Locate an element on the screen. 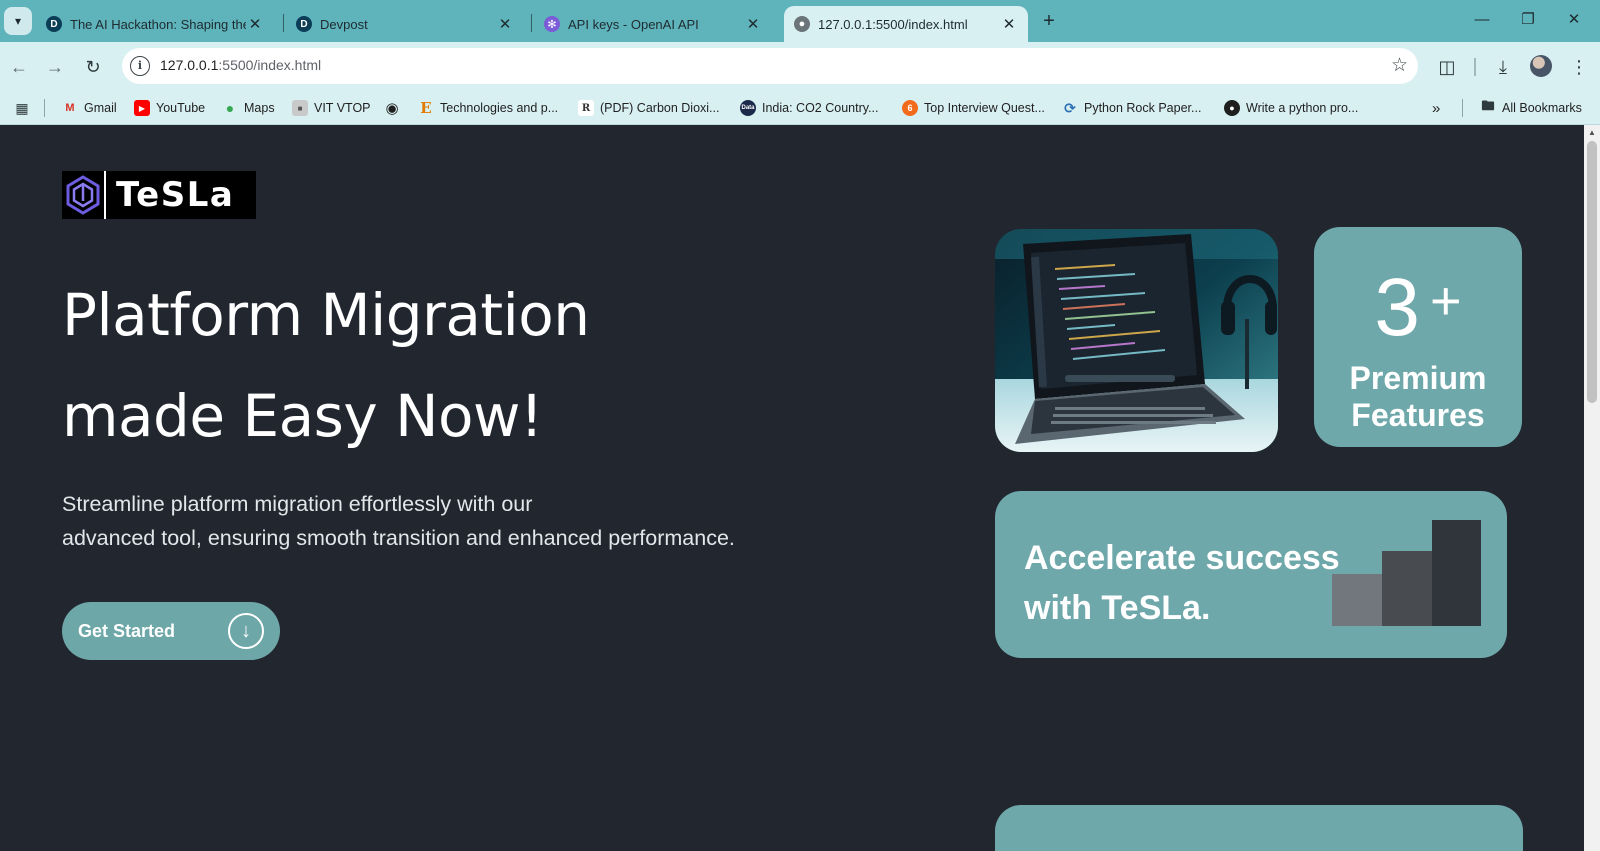  logo-text: TeSLa is located at coordinates (175, 195).